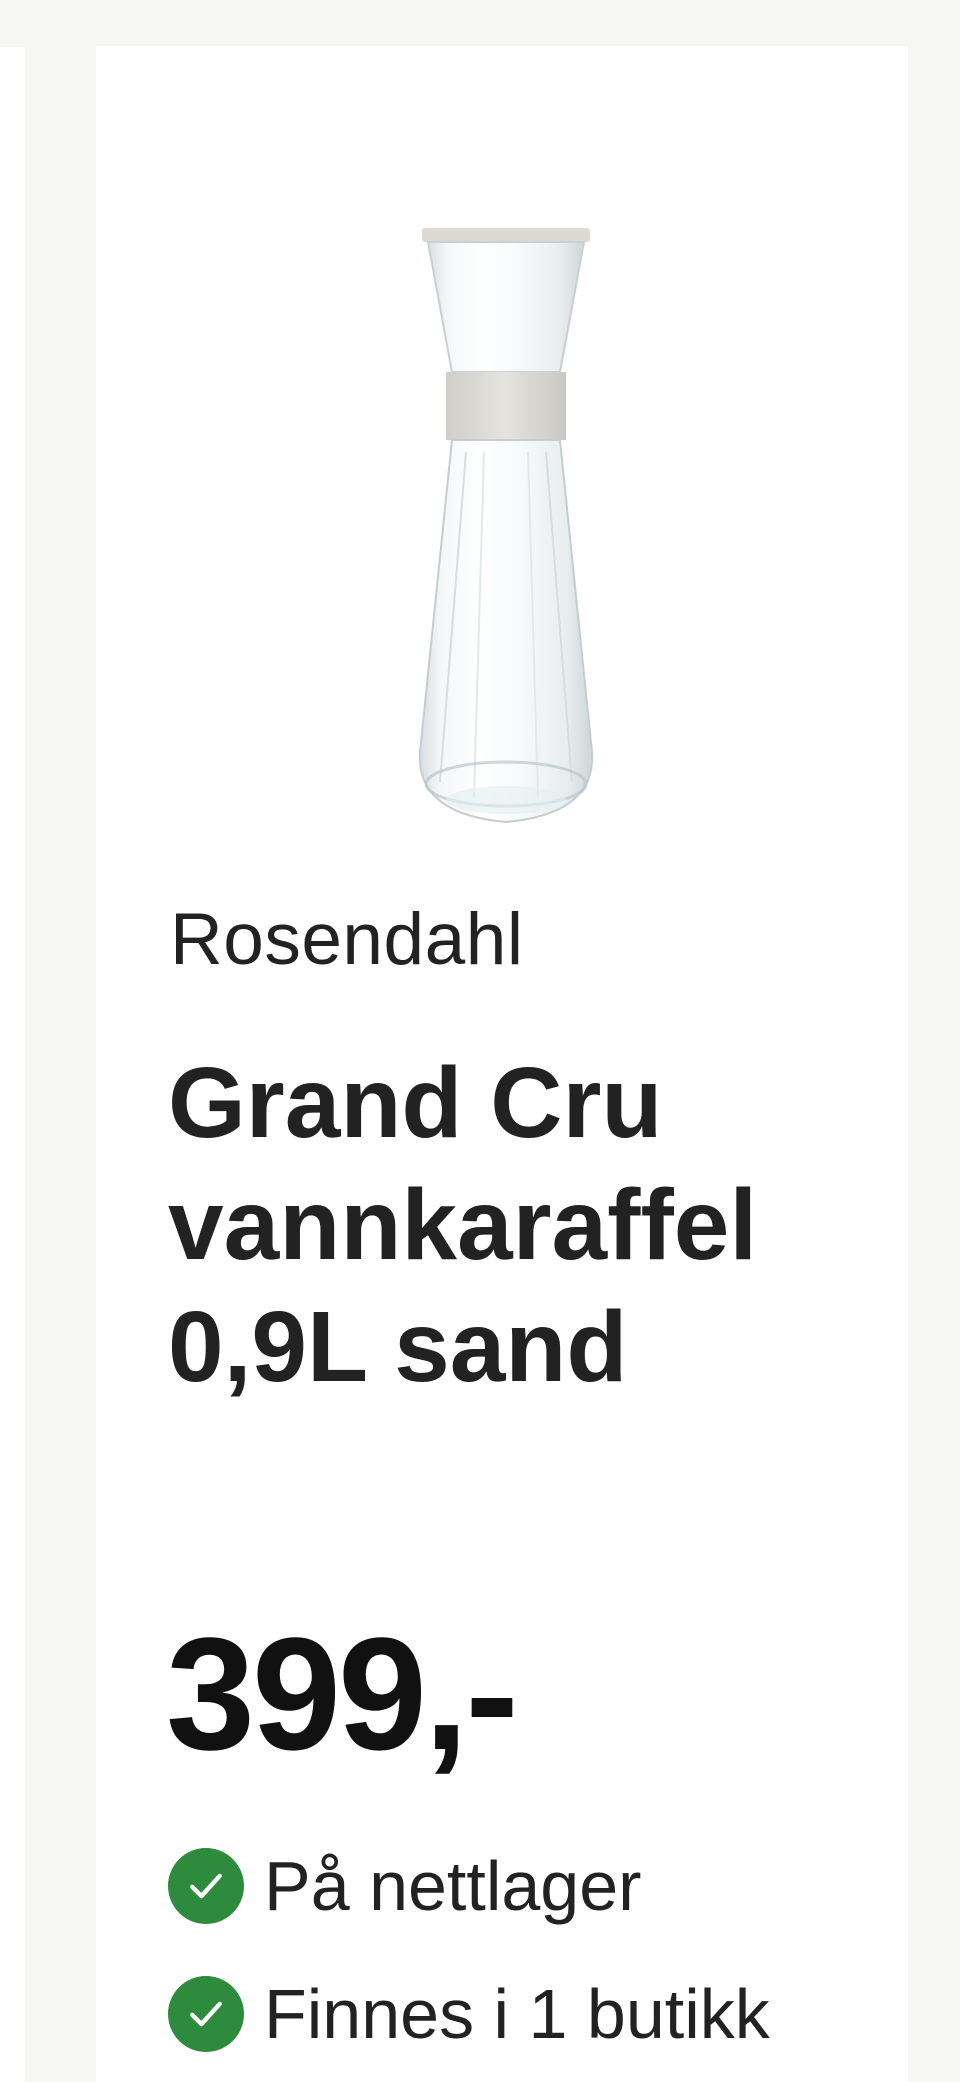 This screenshot has width=960, height=2082. I want to click on store-stock-label: Finnes i 1 butikk, so click(517, 2014).